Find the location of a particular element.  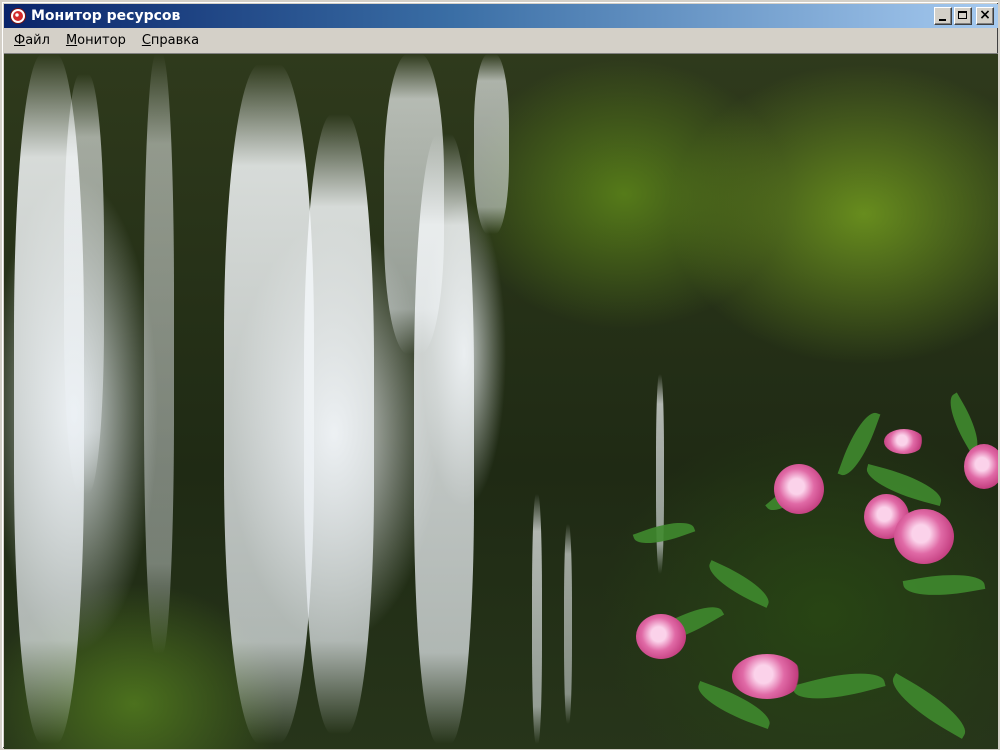

close-icon: × is located at coordinates (985, 15).